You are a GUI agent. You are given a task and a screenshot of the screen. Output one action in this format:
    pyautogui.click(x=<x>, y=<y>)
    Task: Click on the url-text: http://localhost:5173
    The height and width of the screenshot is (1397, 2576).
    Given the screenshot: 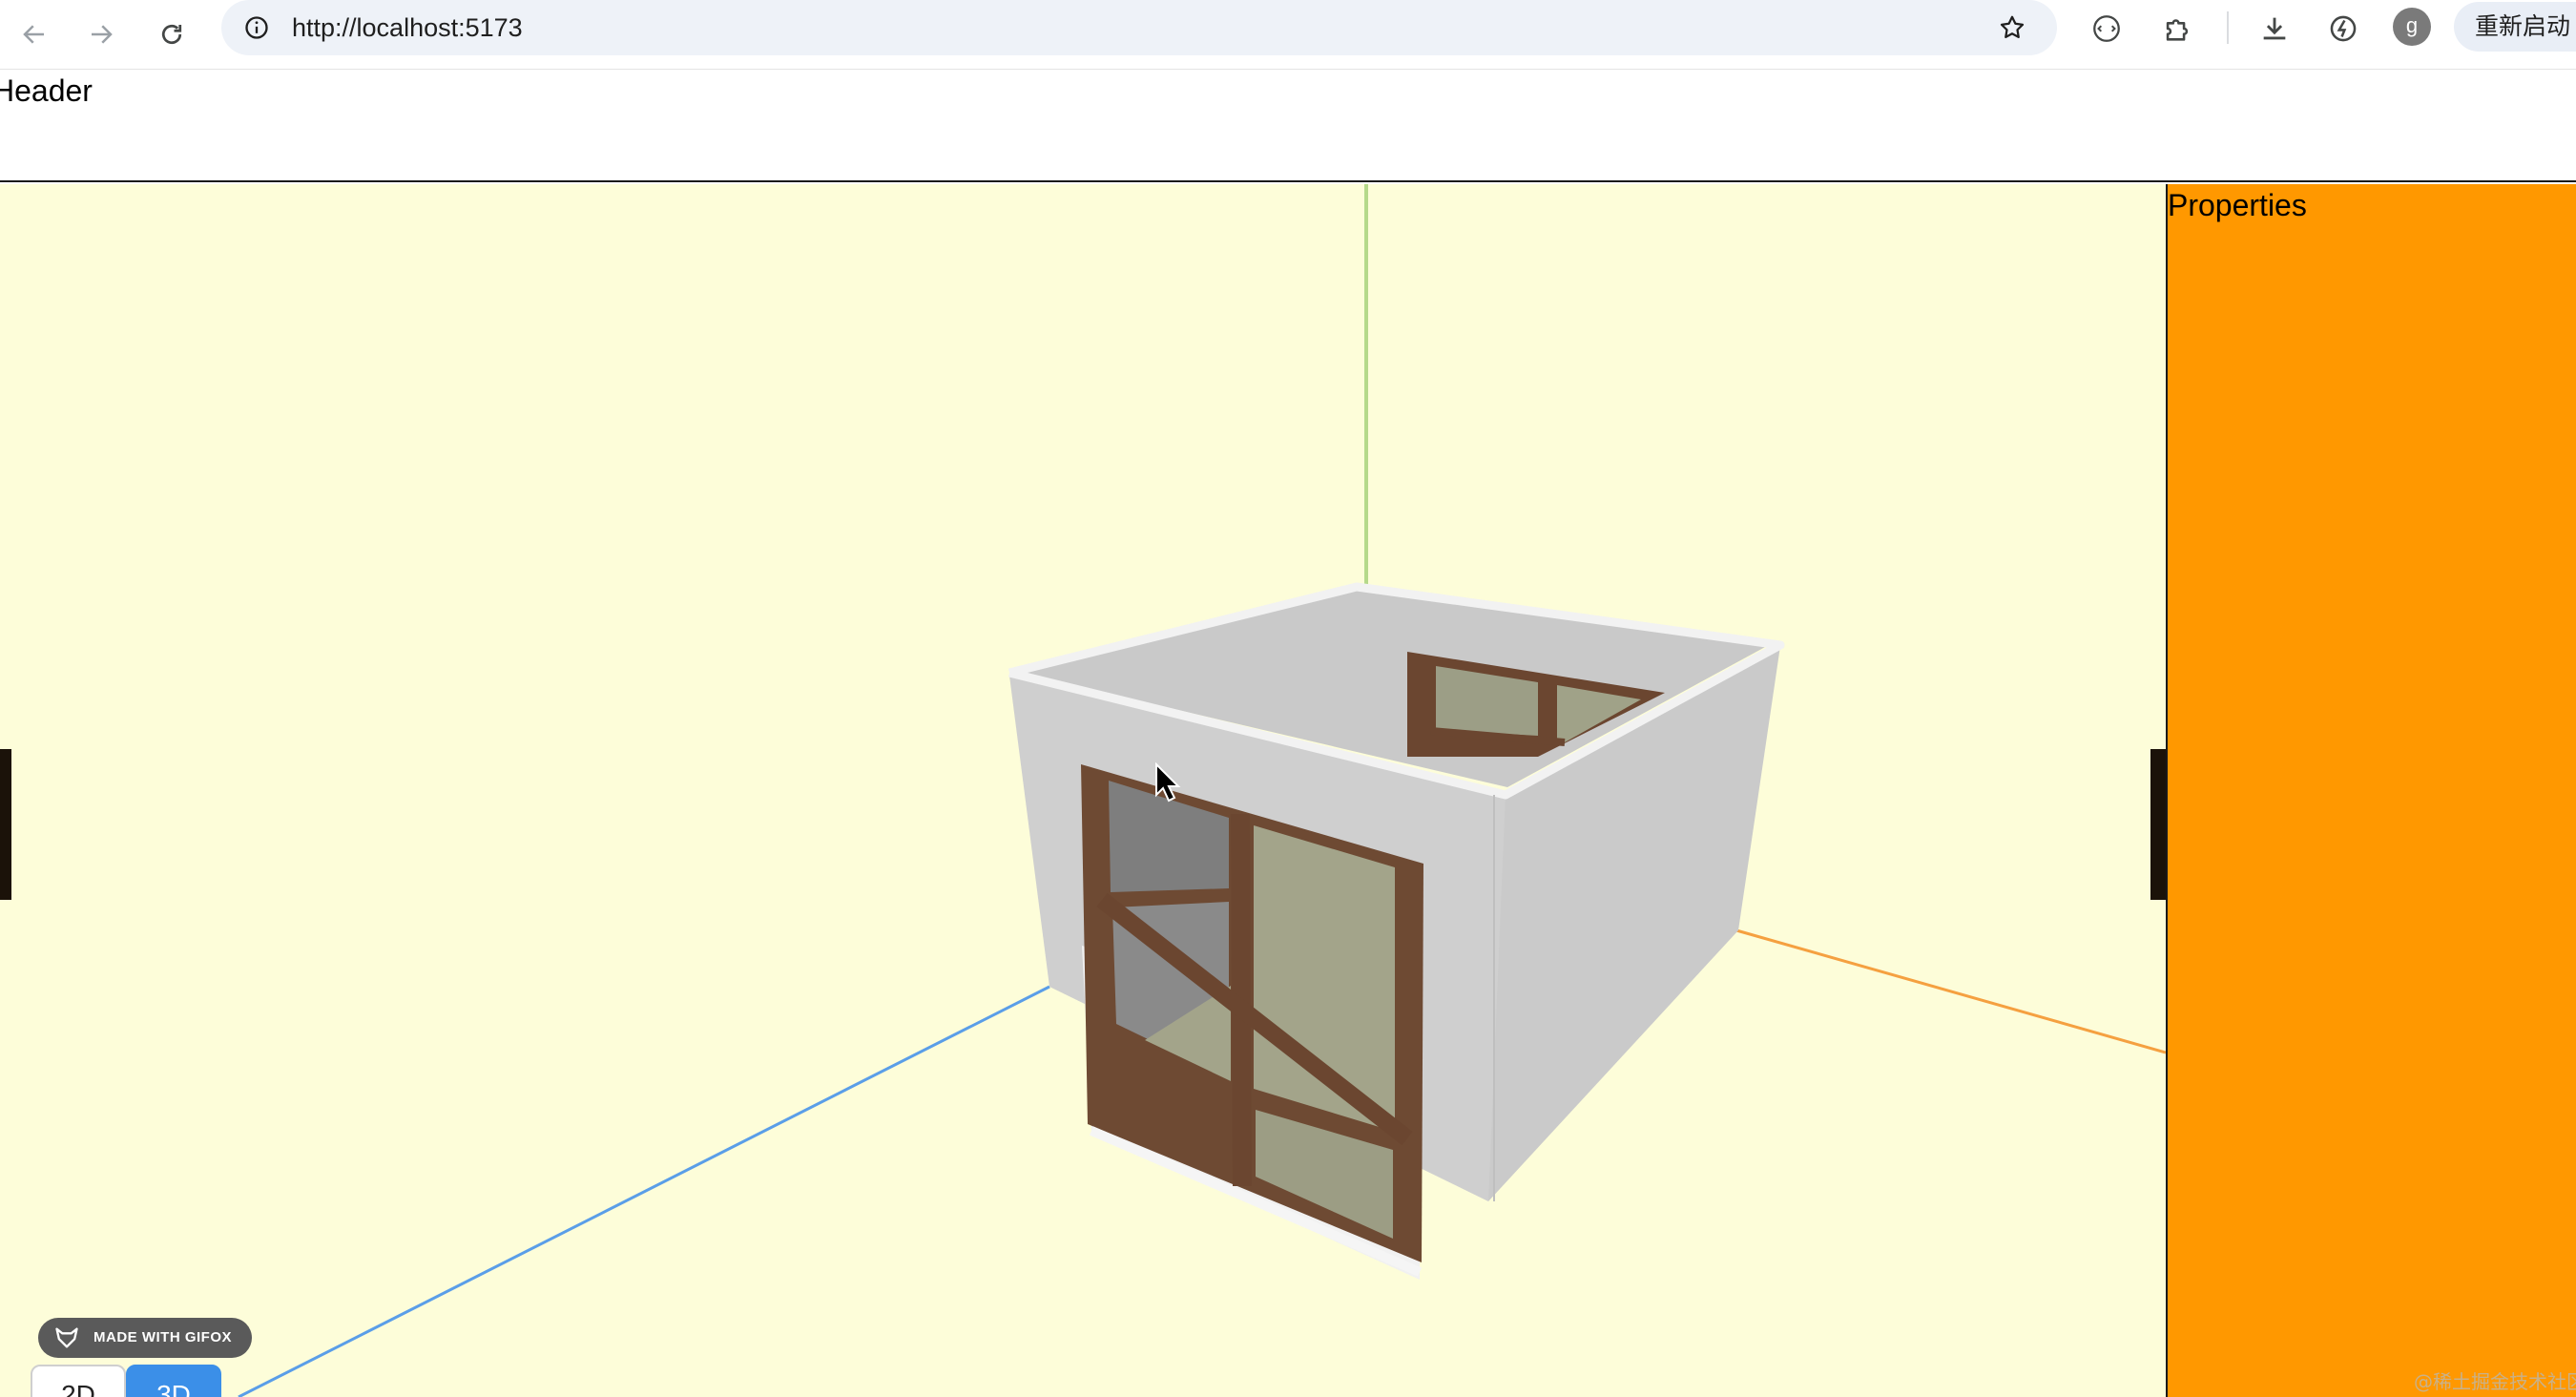 What is the action you would take?
    pyautogui.click(x=407, y=27)
    